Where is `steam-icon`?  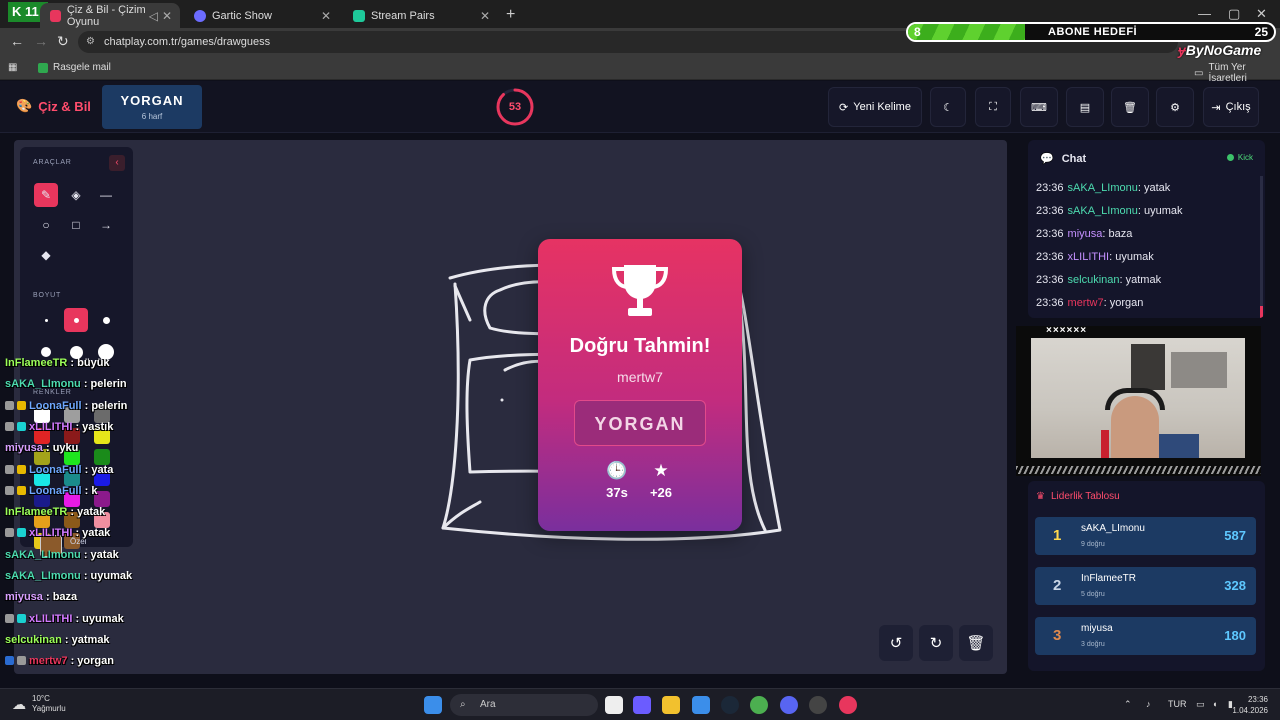
steam-icon is located at coordinates (730, 705).